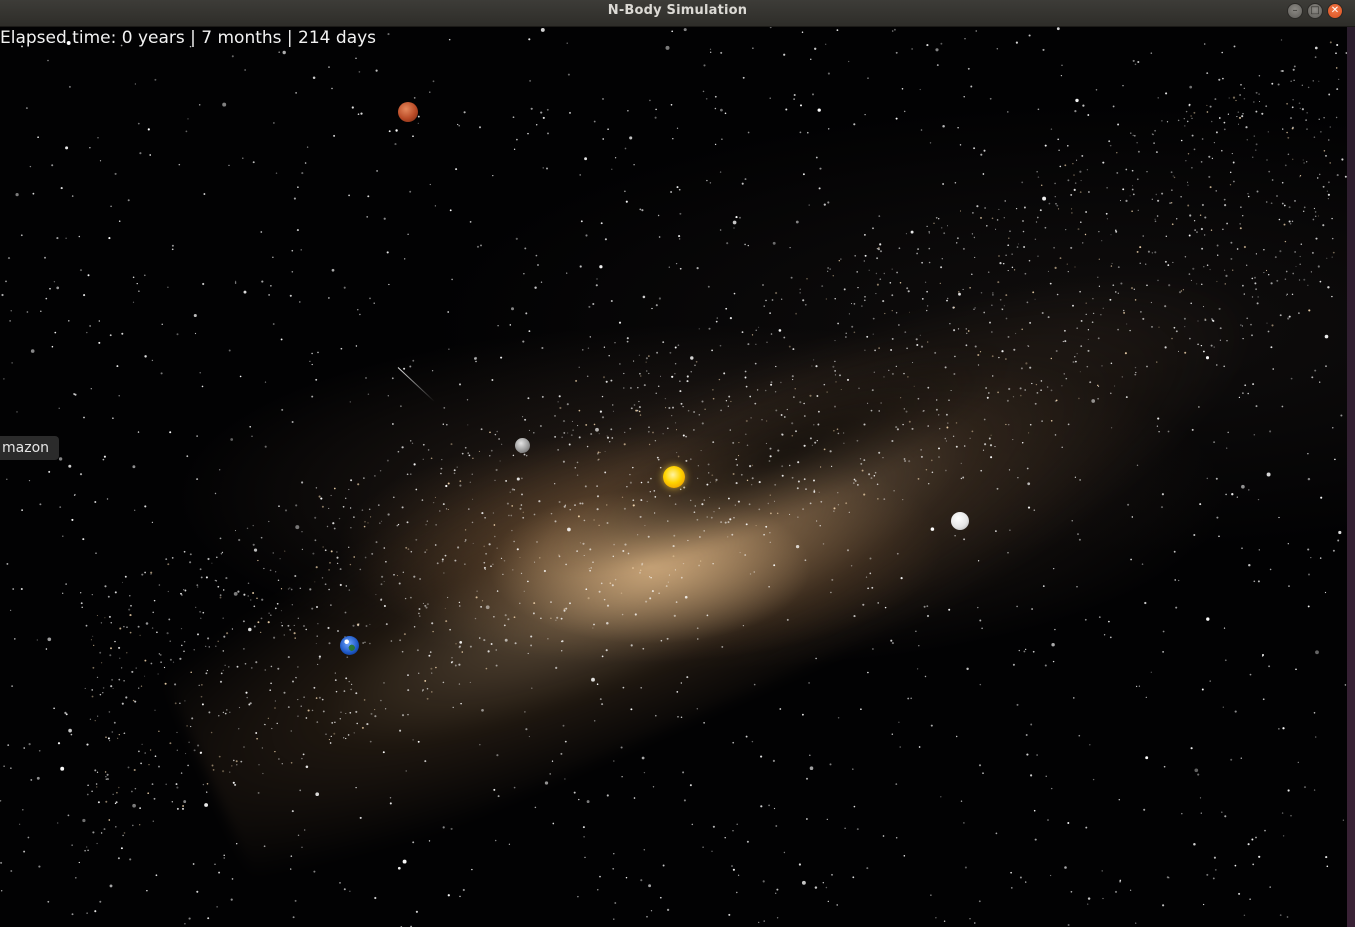 The image size is (1355, 927). I want to click on maximize-button: □, so click(1315, 11).